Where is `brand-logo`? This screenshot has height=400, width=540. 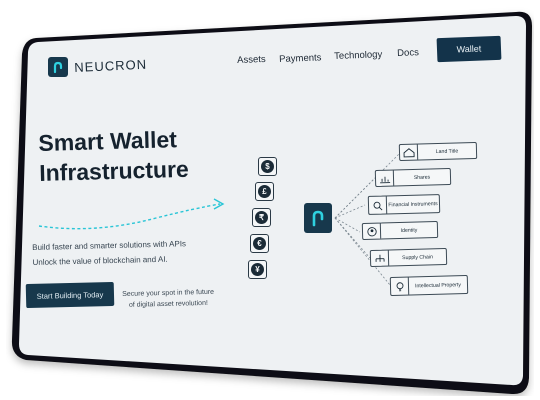
brand-logo is located at coordinates (58, 67).